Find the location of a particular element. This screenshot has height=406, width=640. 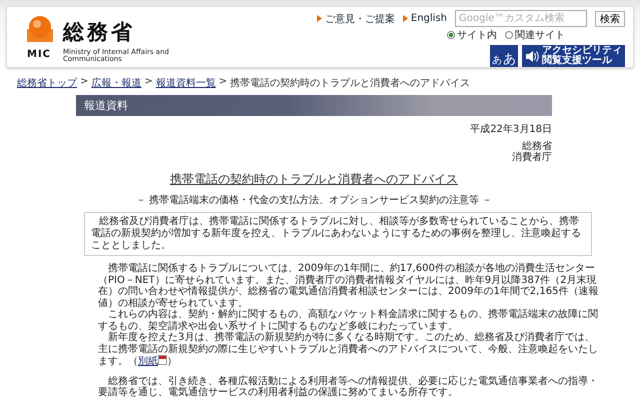

section-banner: 報道資料 is located at coordinates (314, 105).